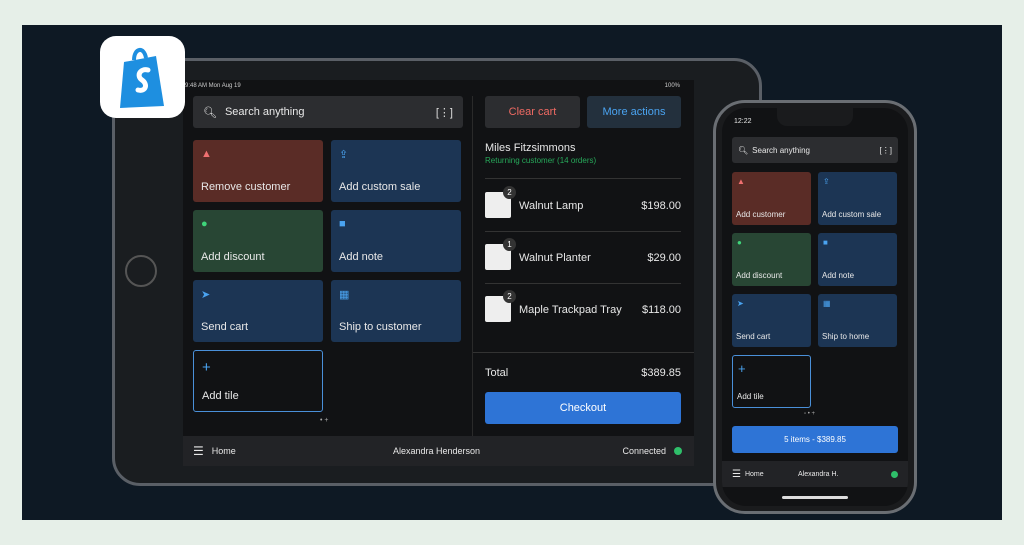  I want to click on customer-status: Returning customer (14 orders), so click(541, 160).